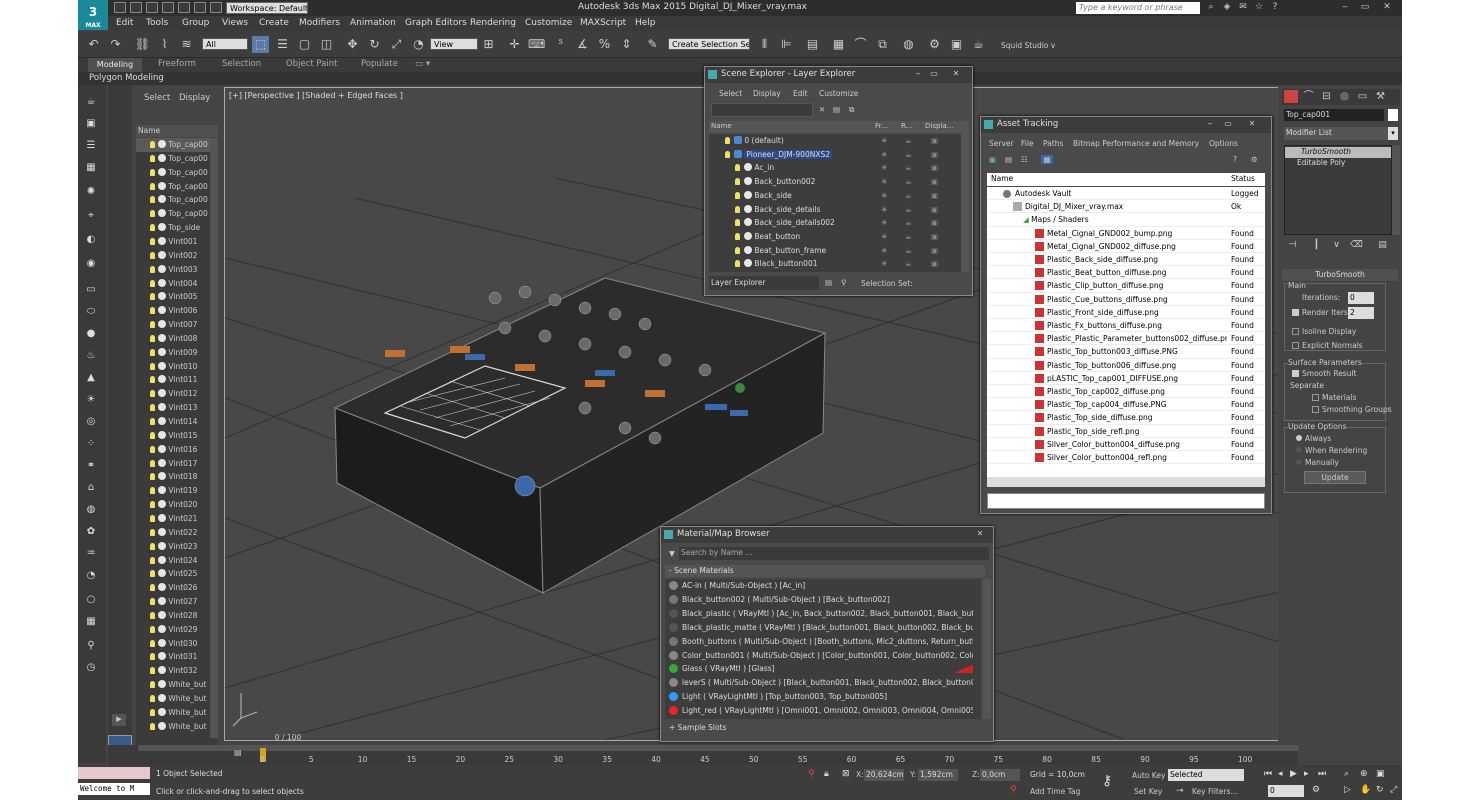 The height and width of the screenshot is (800, 1480). What do you see at coordinates (152, 7) in the screenshot?
I see `save-file-icon` at bounding box center [152, 7].